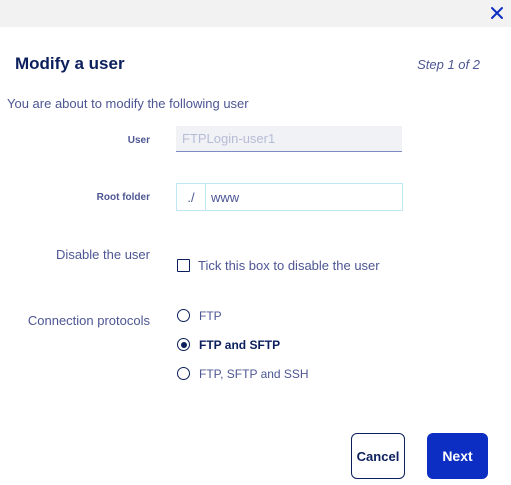 The image size is (511, 485). What do you see at coordinates (70, 63) in the screenshot?
I see `dialog-title: Modify a user` at bounding box center [70, 63].